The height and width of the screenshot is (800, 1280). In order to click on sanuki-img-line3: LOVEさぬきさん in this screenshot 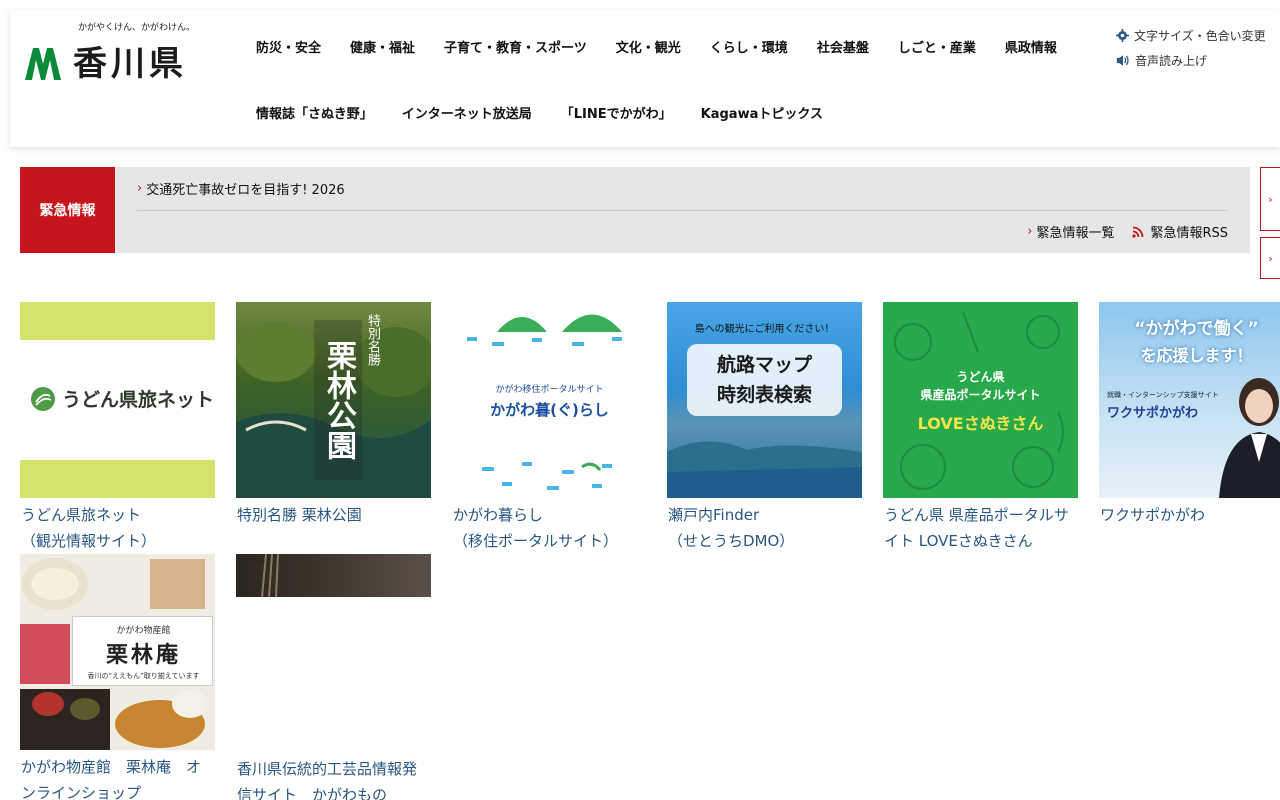, I will do `click(980, 423)`.